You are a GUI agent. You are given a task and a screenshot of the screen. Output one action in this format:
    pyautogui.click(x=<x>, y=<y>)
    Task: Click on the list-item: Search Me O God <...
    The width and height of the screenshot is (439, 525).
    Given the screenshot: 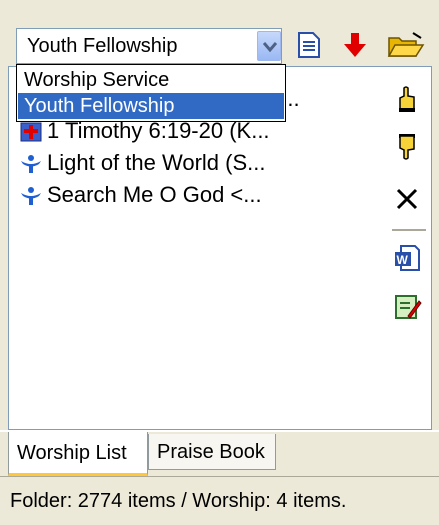 What is the action you would take?
    pyautogui.click(x=169, y=195)
    